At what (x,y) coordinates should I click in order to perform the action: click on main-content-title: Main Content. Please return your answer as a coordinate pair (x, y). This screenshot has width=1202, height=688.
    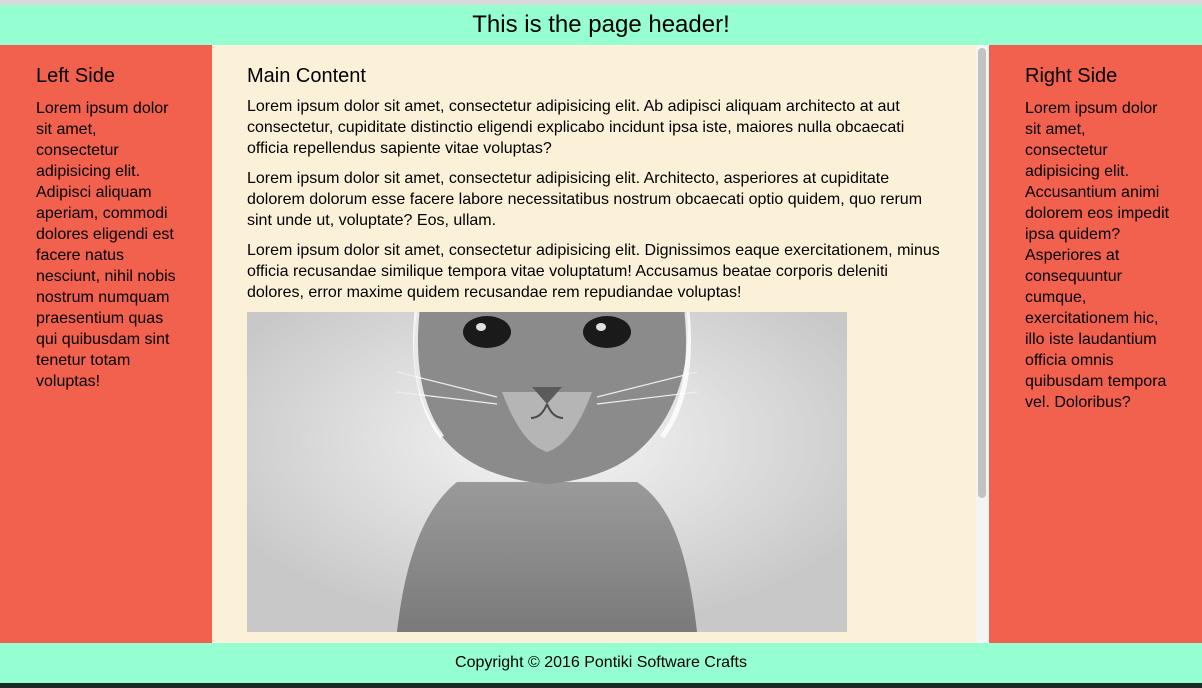
    Looking at the image, I should click on (306, 76).